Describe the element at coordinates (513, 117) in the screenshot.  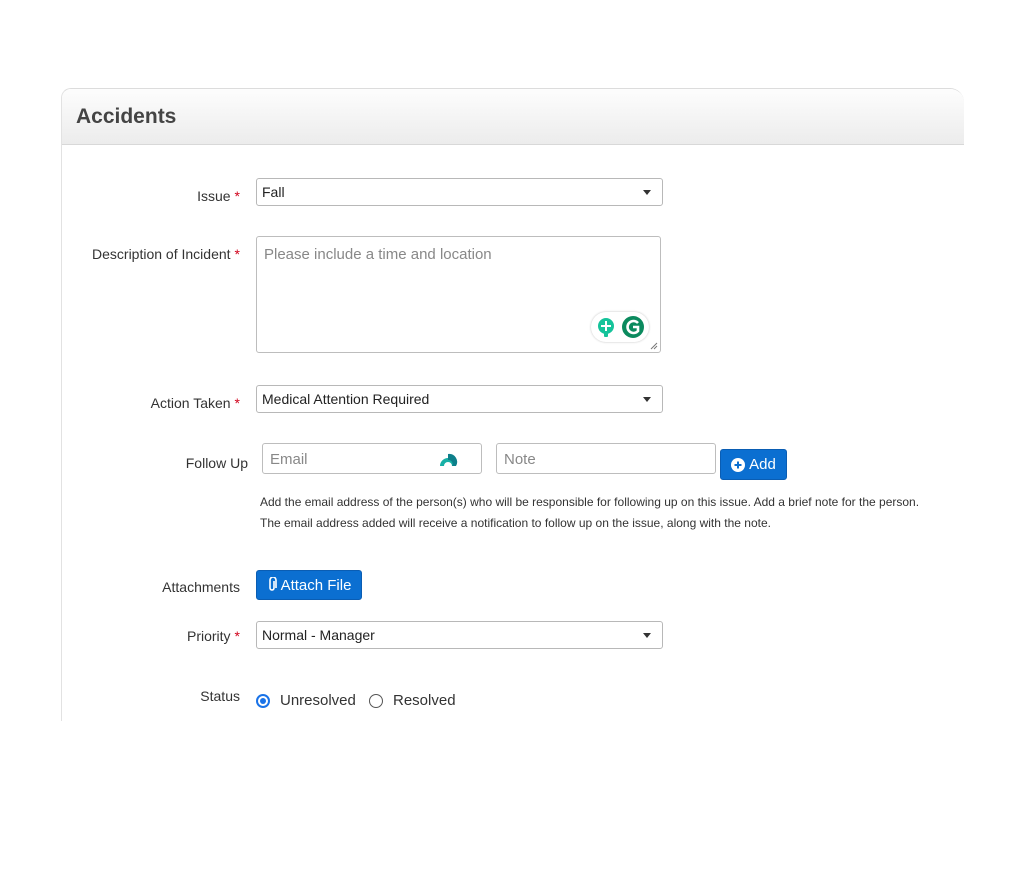
I see `panel-header: Accidents` at that location.